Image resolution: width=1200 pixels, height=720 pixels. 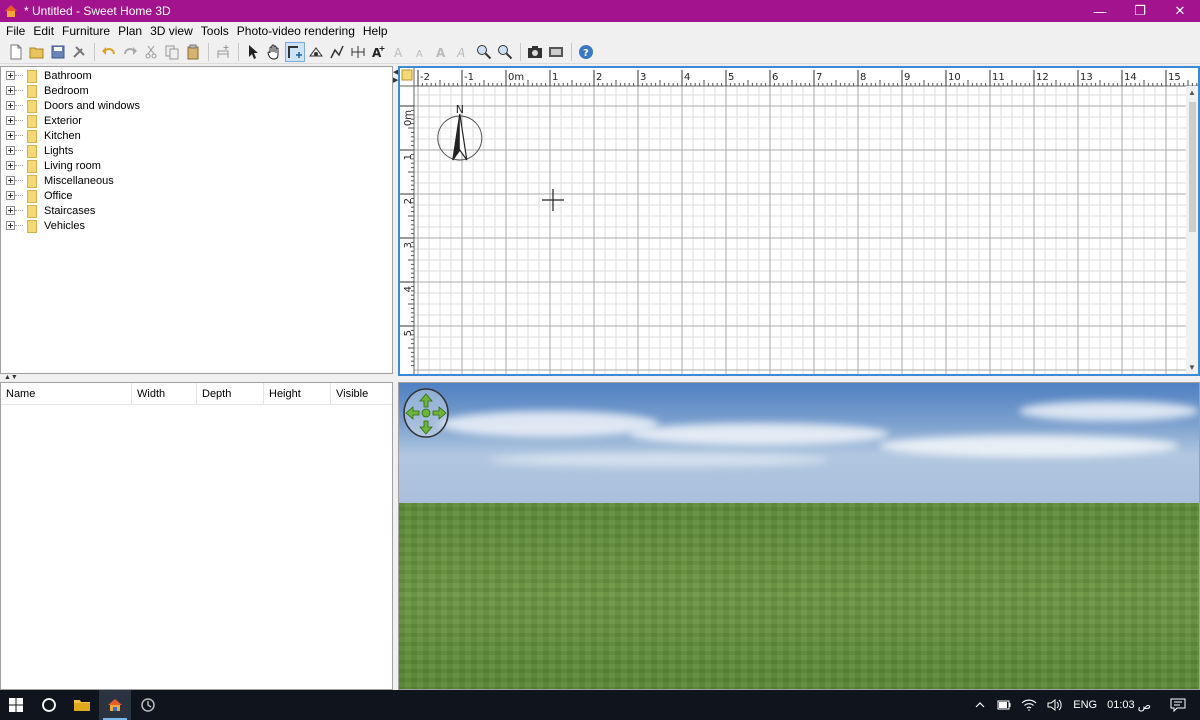 What do you see at coordinates (164, 394) in the screenshot?
I see `column-header-width: Width` at bounding box center [164, 394].